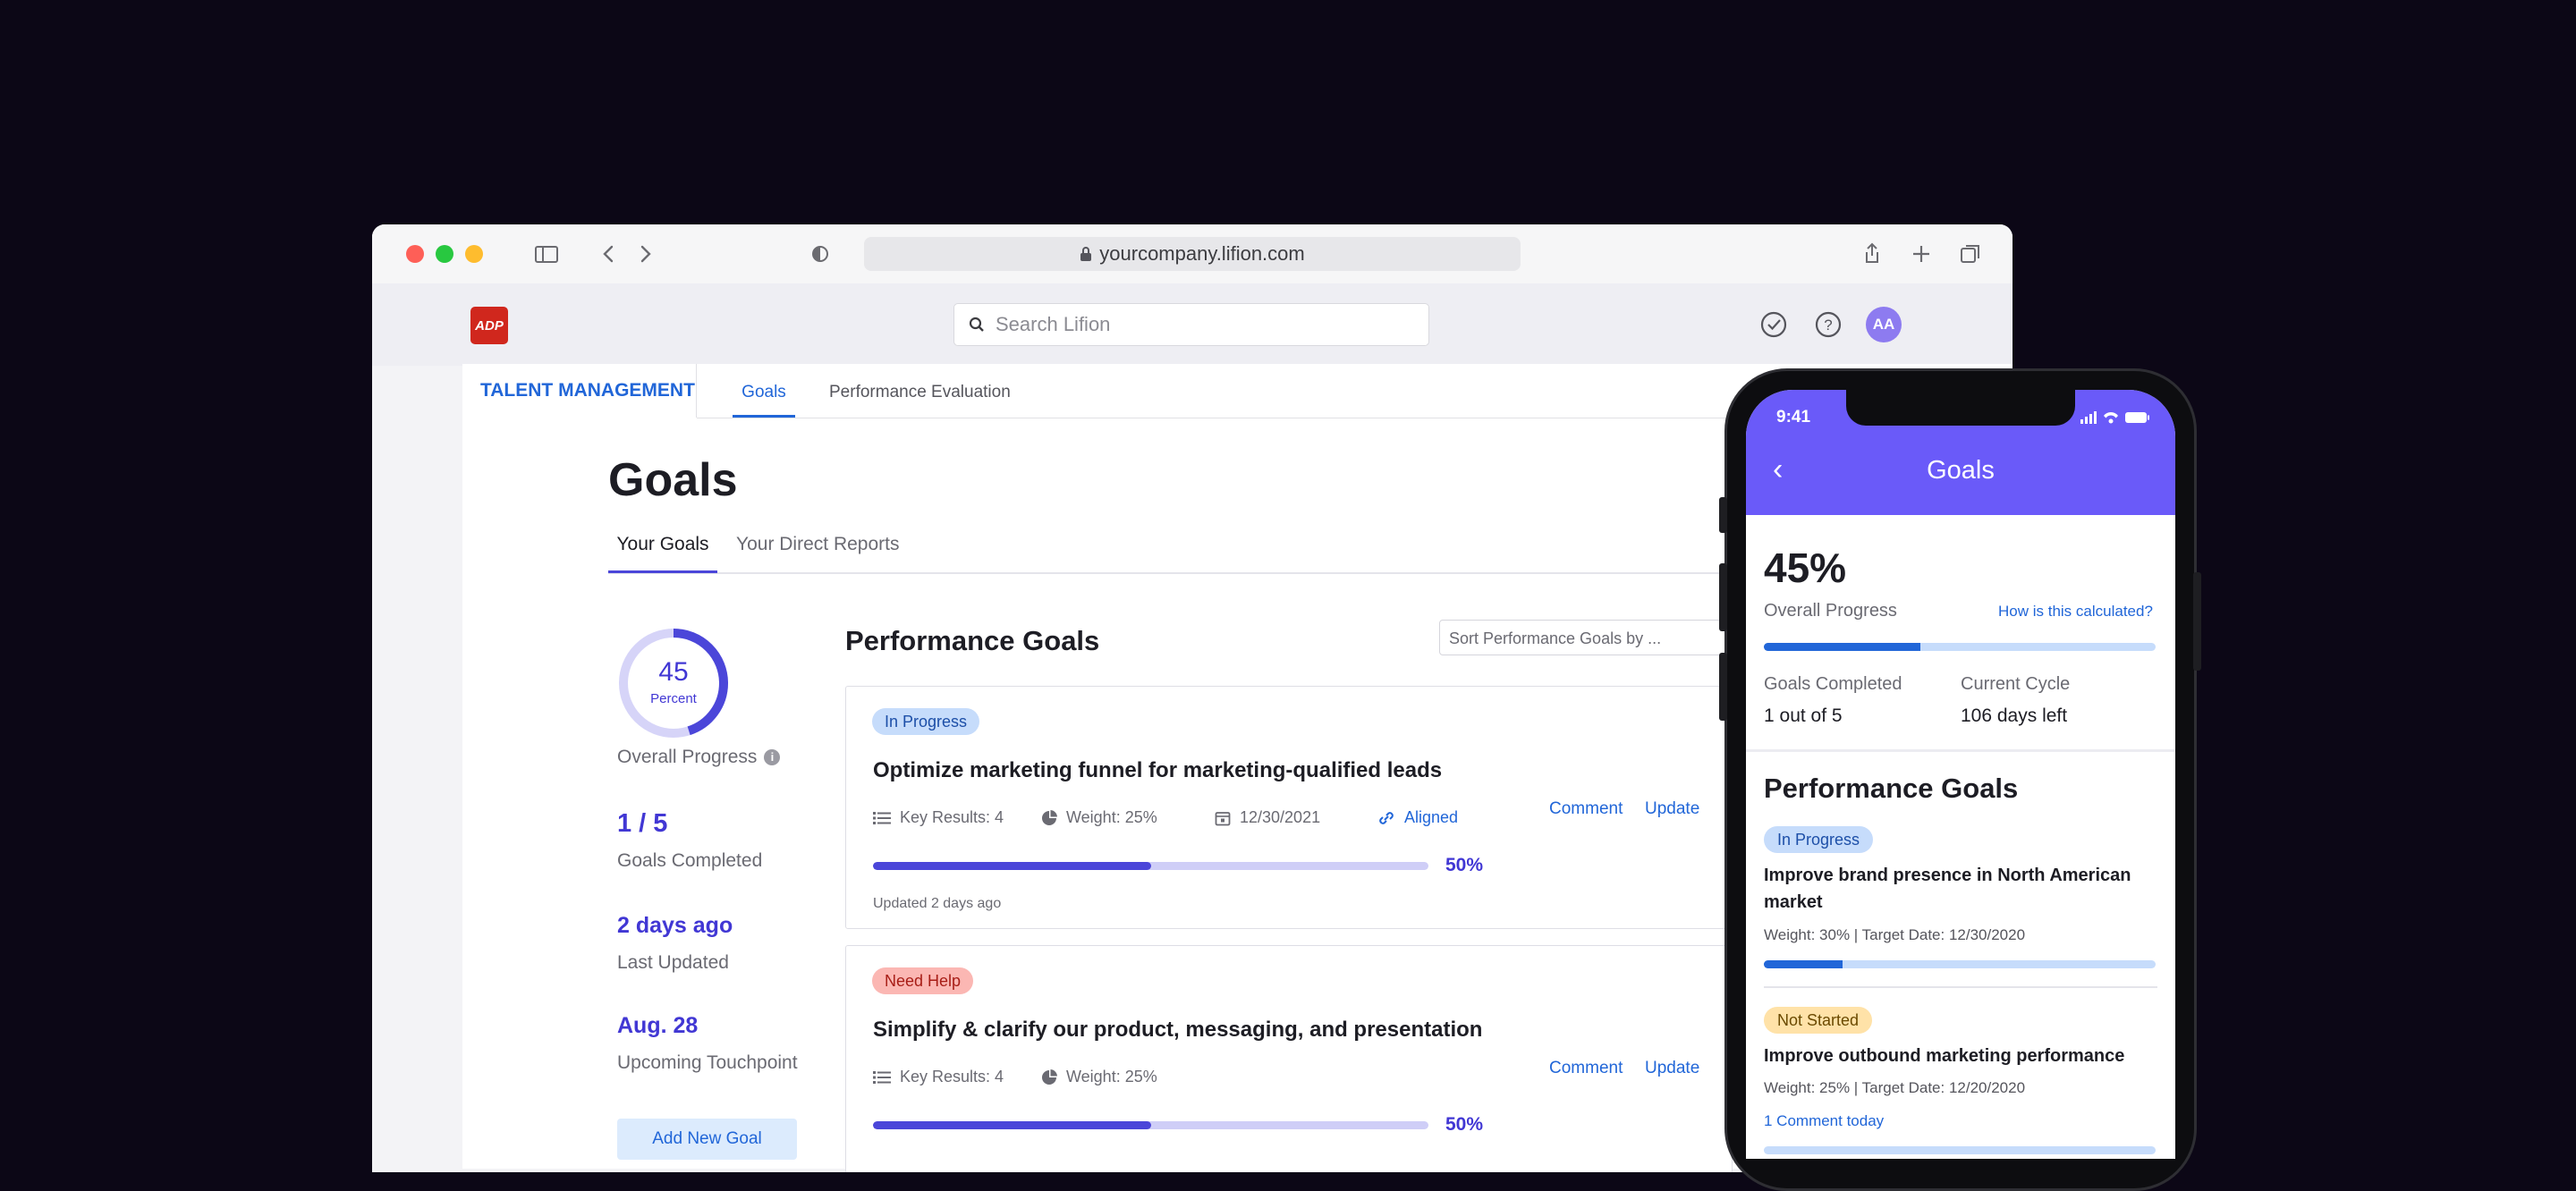  I want to click on calendar-icon, so click(1223, 818).